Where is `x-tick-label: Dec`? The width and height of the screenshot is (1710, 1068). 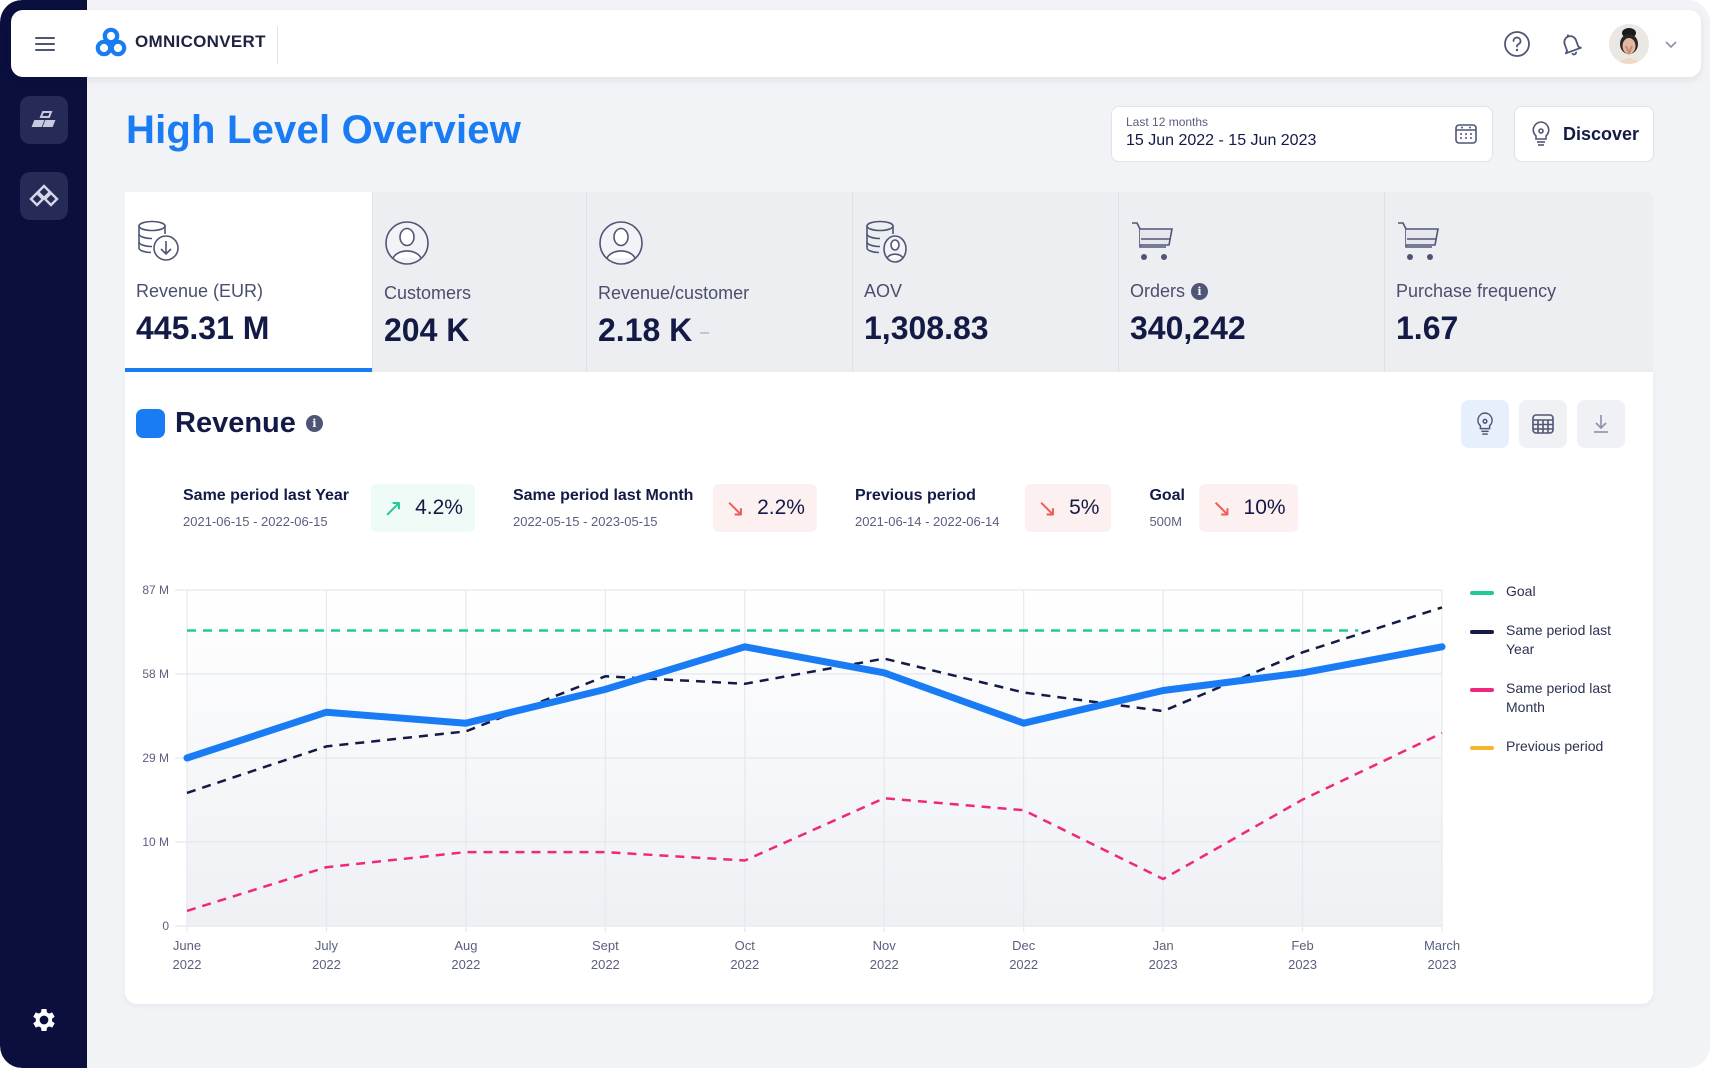 x-tick-label: Dec is located at coordinates (1024, 945).